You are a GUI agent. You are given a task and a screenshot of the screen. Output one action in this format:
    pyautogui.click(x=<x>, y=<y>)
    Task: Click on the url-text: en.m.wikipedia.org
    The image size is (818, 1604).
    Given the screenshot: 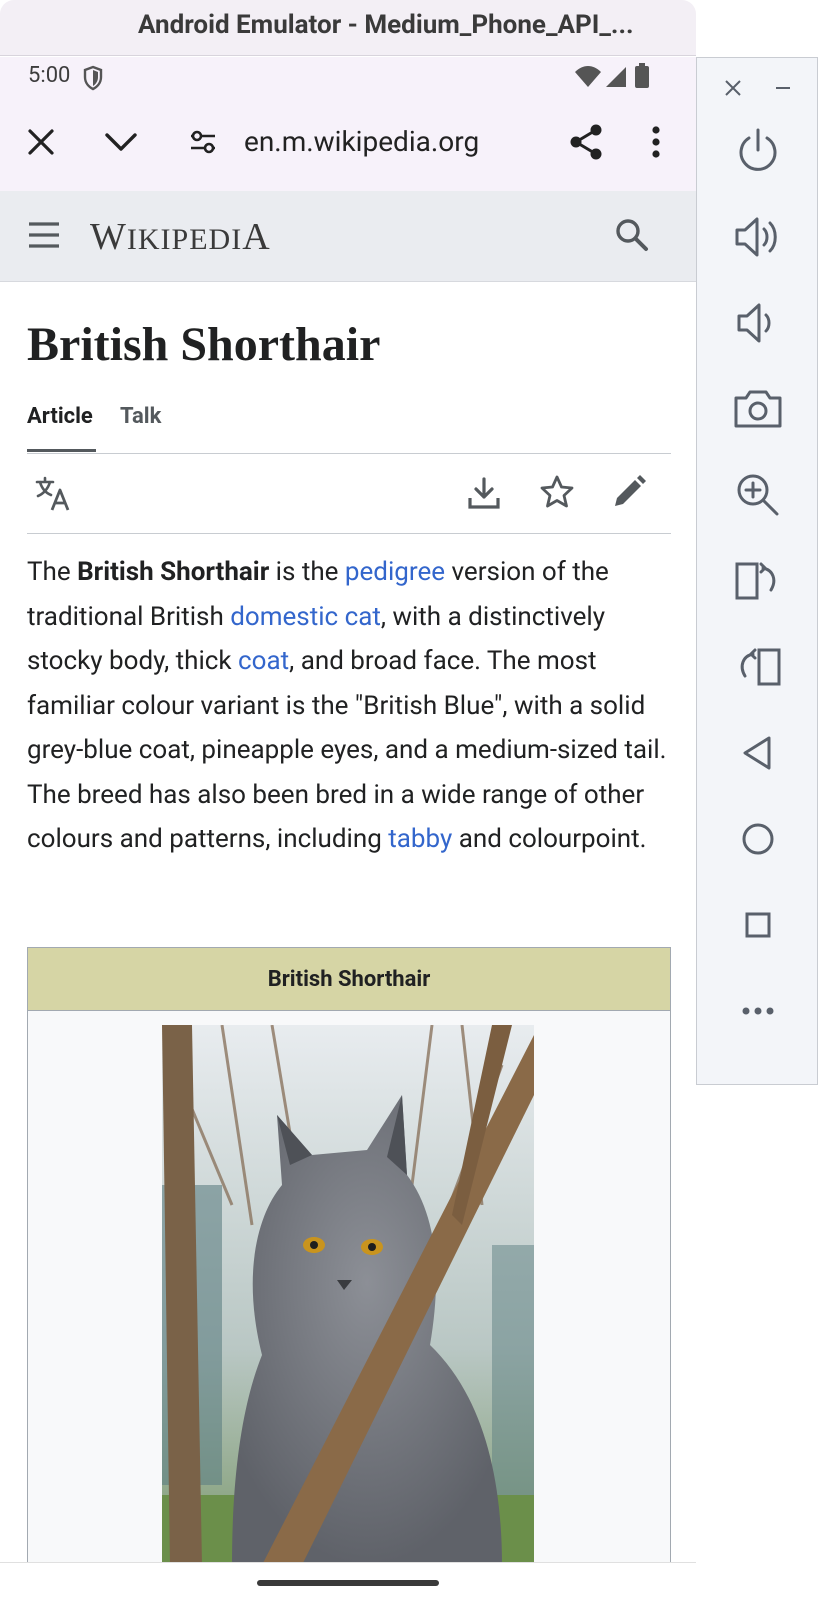 What is the action you would take?
    pyautogui.click(x=361, y=141)
    